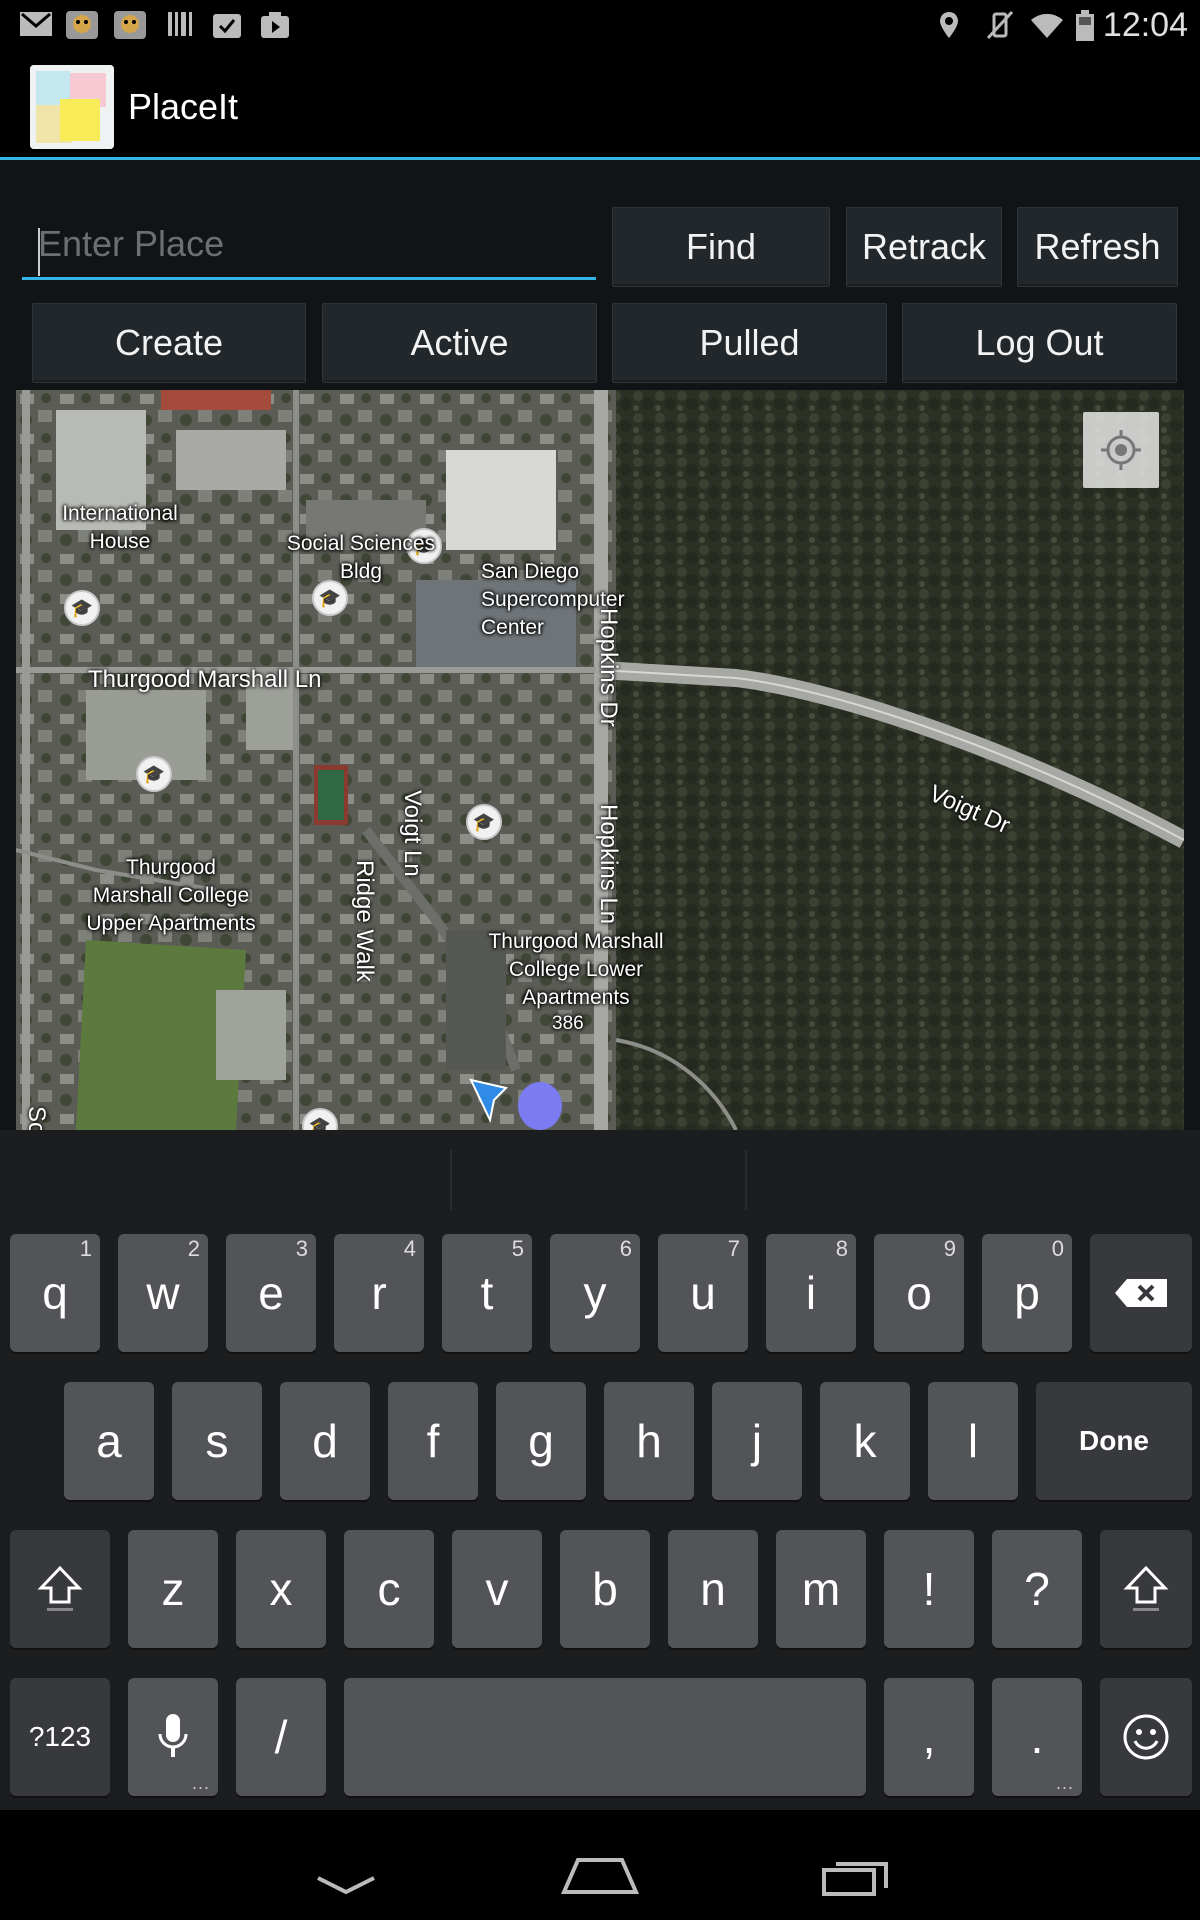 The width and height of the screenshot is (1200, 1920). Describe the element at coordinates (1097, 247) in the screenshot. I see `refresh-button: Refresh` at that location.